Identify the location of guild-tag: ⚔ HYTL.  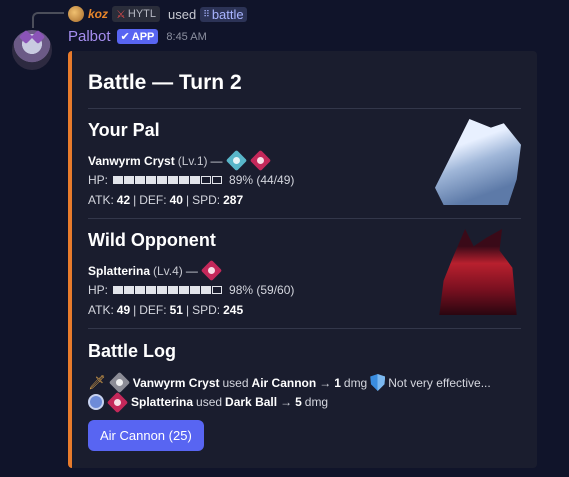
(136, 14).